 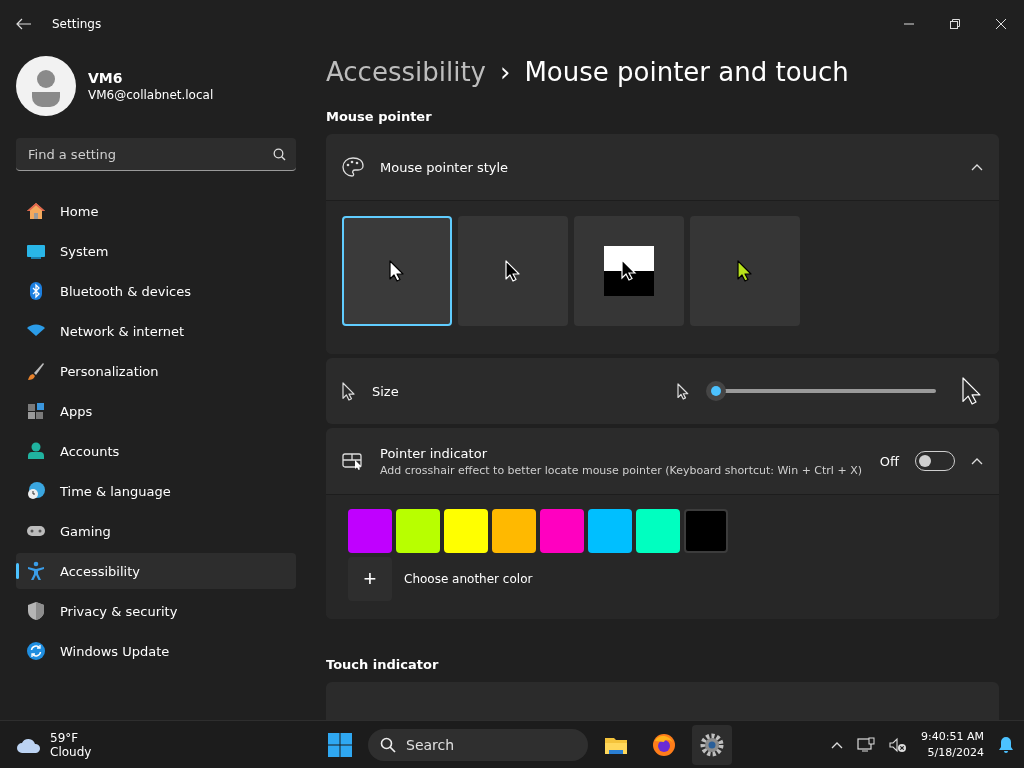 What do you see at coordinates (151, 95) in the screenshot?
I see `user-email: VM6@collabnet.local` at bounding box center [151, 95].